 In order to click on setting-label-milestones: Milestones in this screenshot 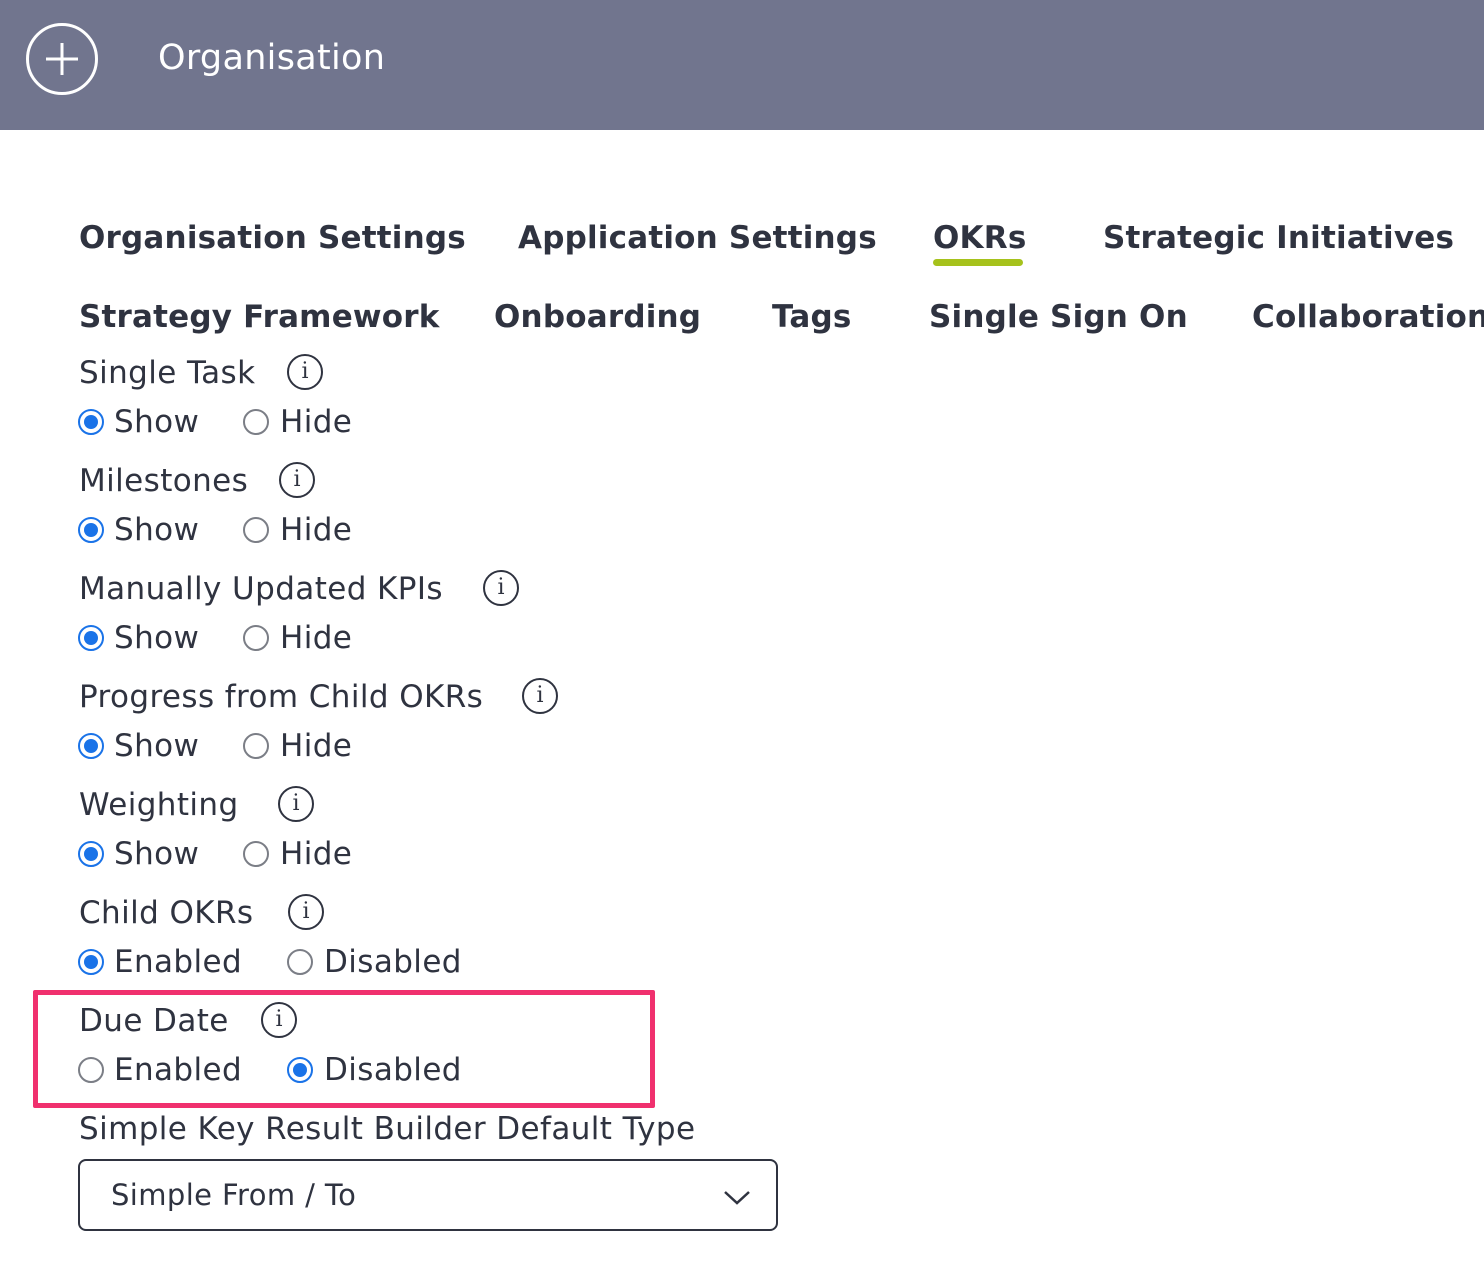, I will do `click(164, 481)`.